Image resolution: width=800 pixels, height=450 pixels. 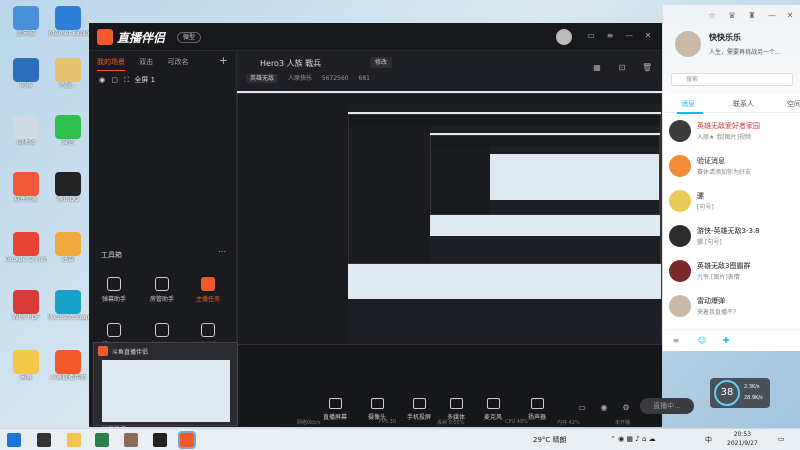 I want to click on desktop-icon: 网络, so click(x=26, y=77).